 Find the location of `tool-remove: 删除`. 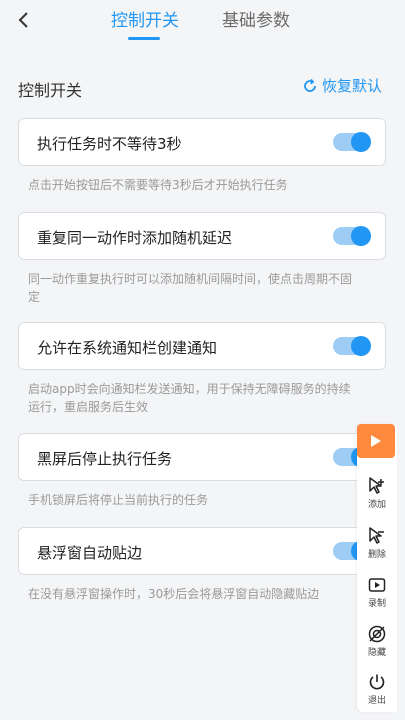

tool-remove: 删除 is located at coordinates (377, 543).